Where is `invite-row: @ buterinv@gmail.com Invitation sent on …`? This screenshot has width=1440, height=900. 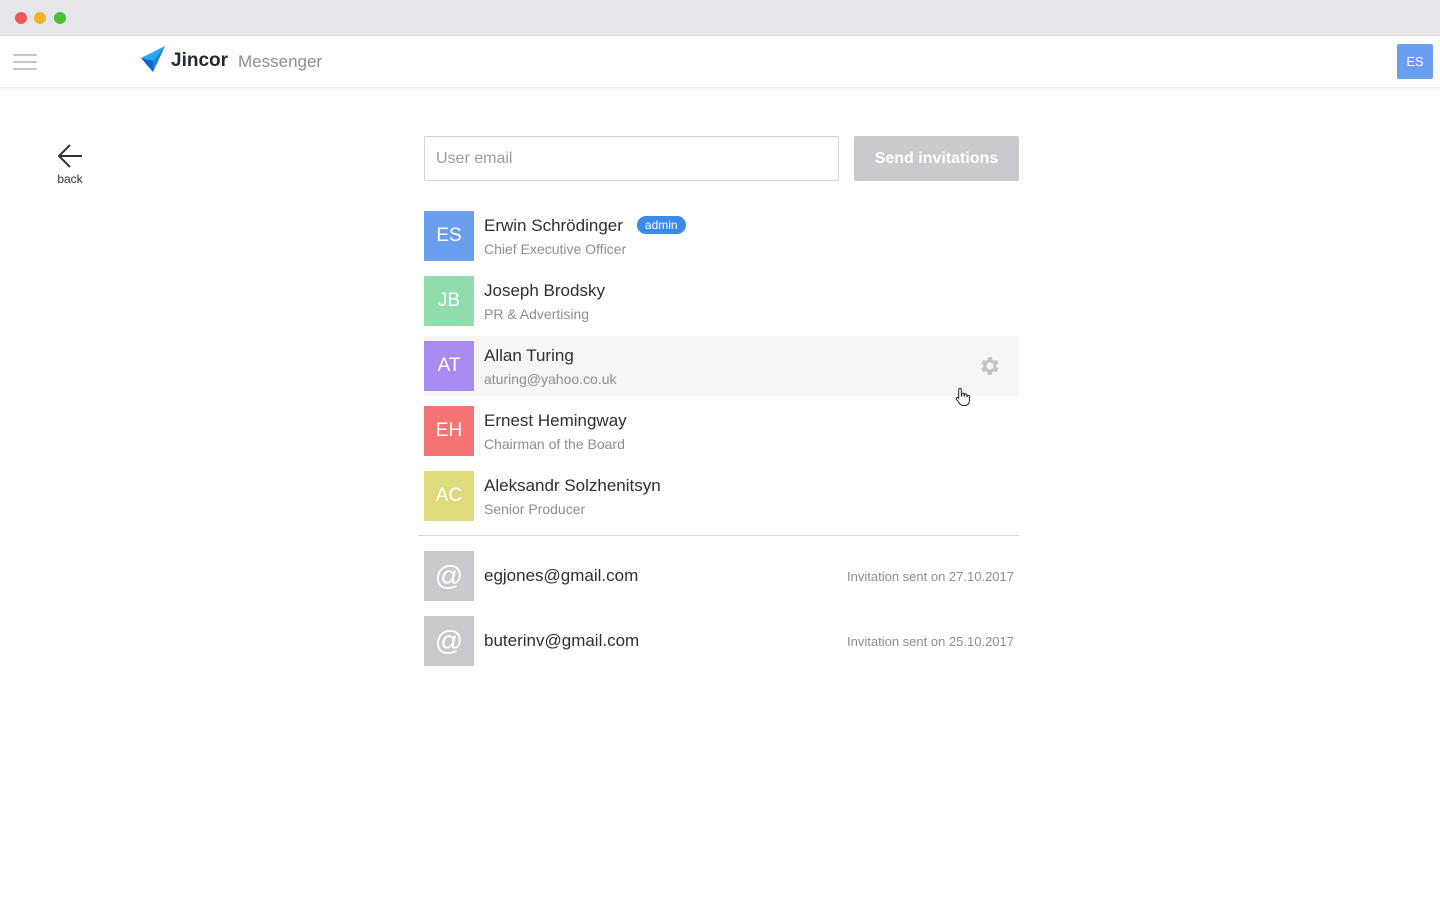
invite-row: @ buterinv@gmail.com Invitation sent on … is located at coordinates (721, 641).